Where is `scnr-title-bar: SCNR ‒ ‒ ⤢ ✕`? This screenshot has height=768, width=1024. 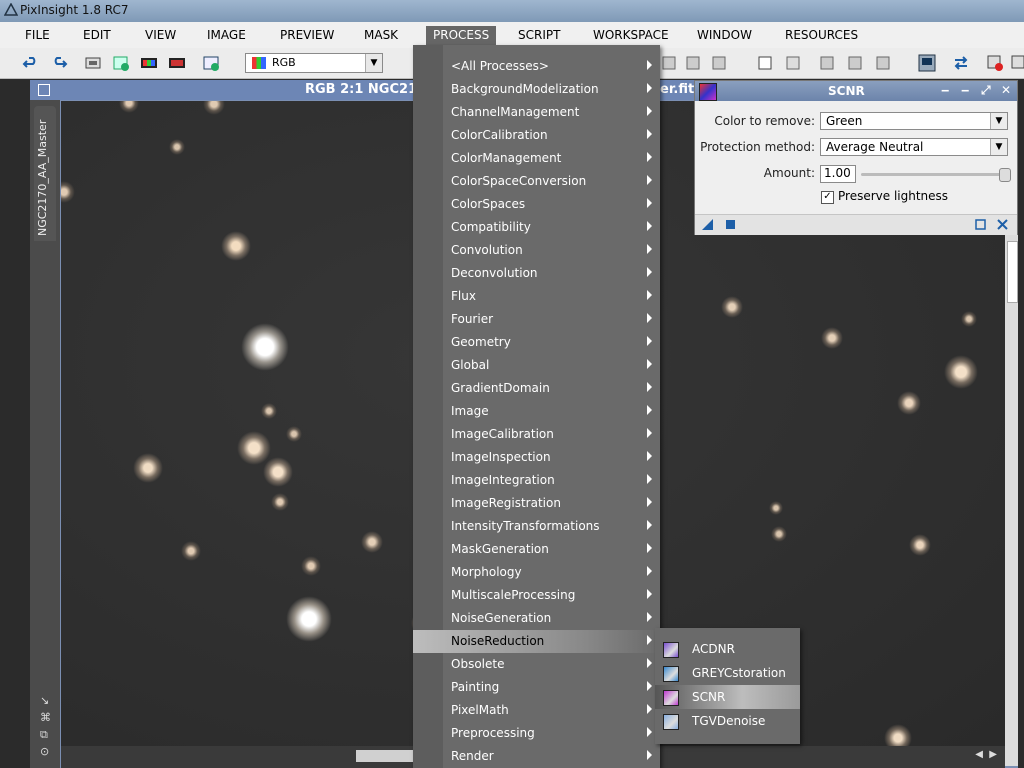 scnr-title-bar: SCNR ‒ ‒ ⤢ ✕ is located at coordinates (856, 91).